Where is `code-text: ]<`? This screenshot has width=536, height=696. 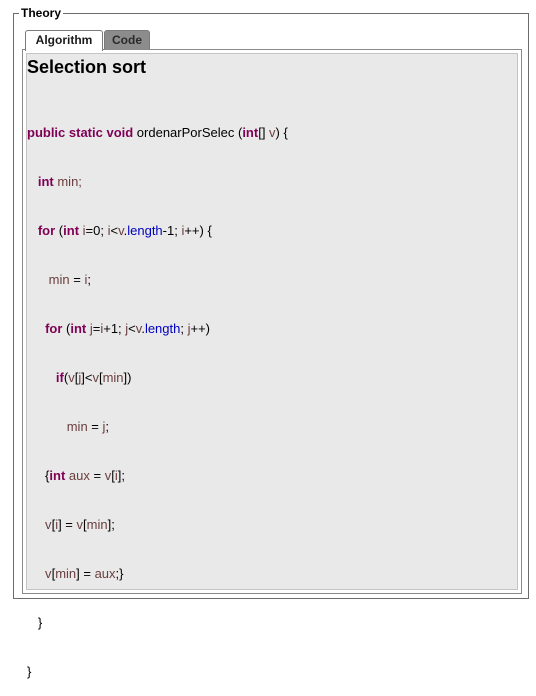 code-text: ]< is located at coordinates (87, 377).